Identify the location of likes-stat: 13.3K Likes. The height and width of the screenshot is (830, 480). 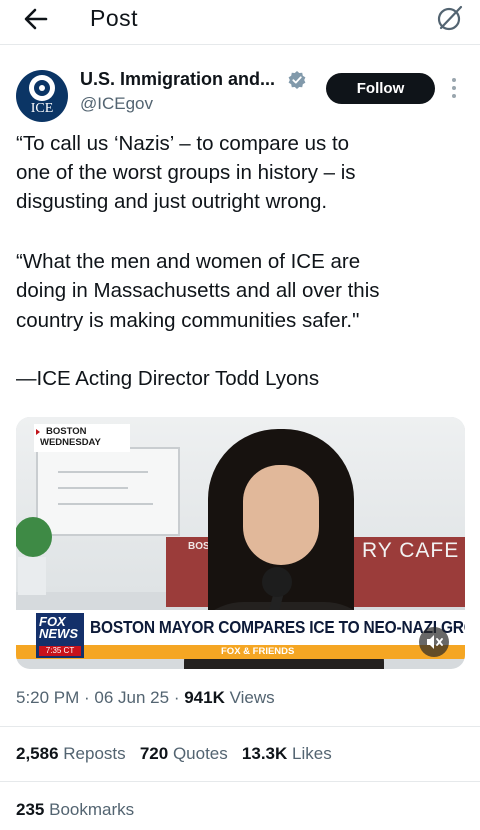
(287, 753).